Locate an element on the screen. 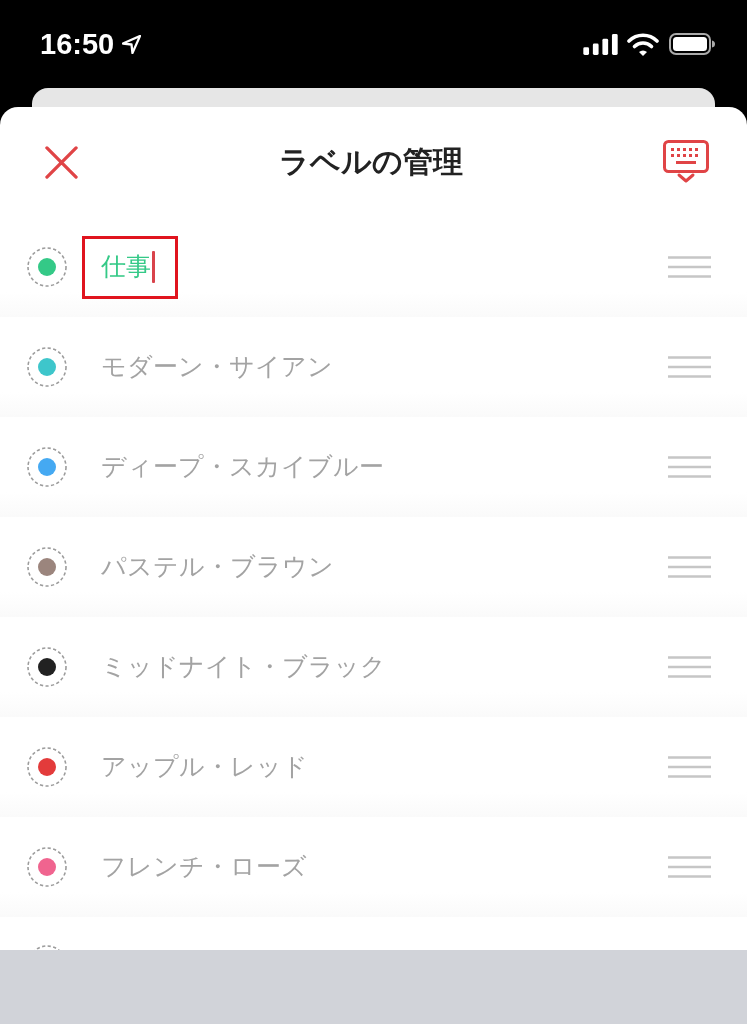  signal-icon is located at coordinates (600, 44).